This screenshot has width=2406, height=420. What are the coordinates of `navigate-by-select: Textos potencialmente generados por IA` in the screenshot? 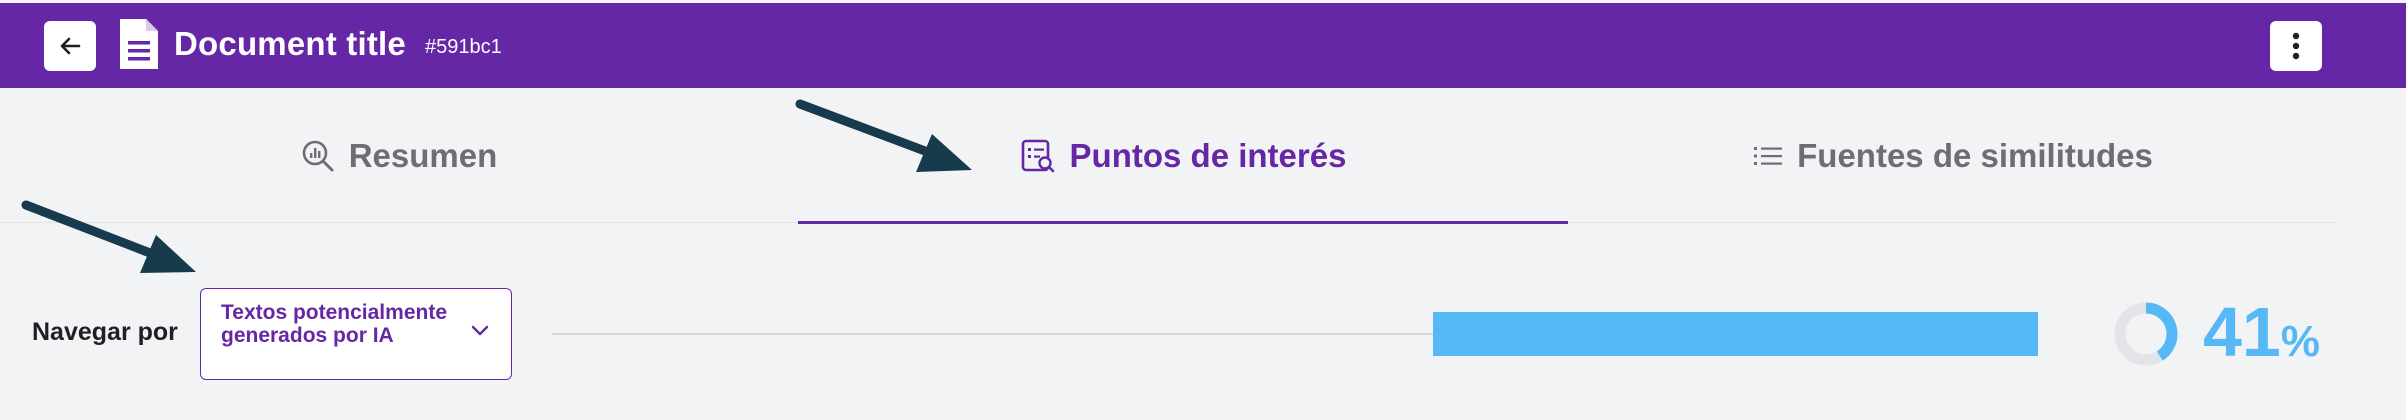 It's located at (356, 334).